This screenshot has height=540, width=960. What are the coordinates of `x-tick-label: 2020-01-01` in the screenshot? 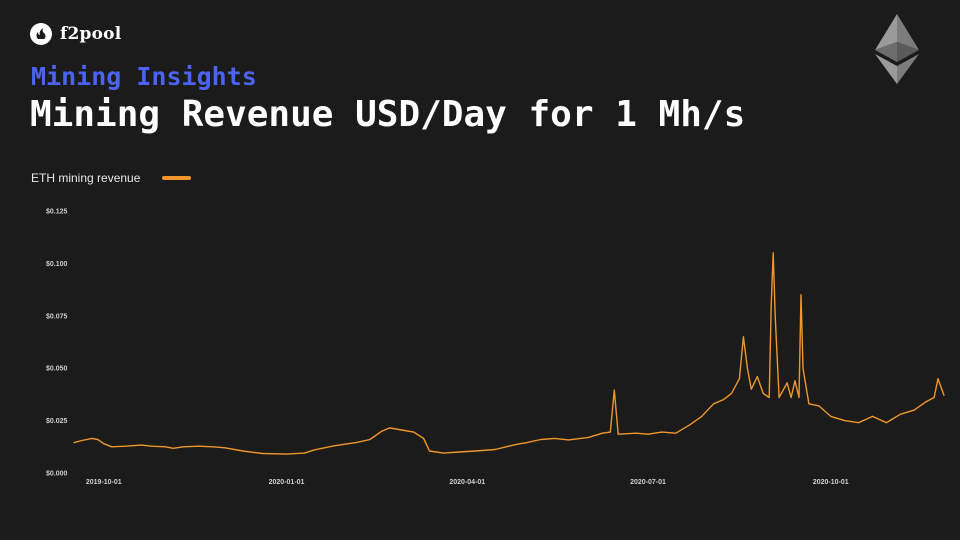 It's located at (287, 482).